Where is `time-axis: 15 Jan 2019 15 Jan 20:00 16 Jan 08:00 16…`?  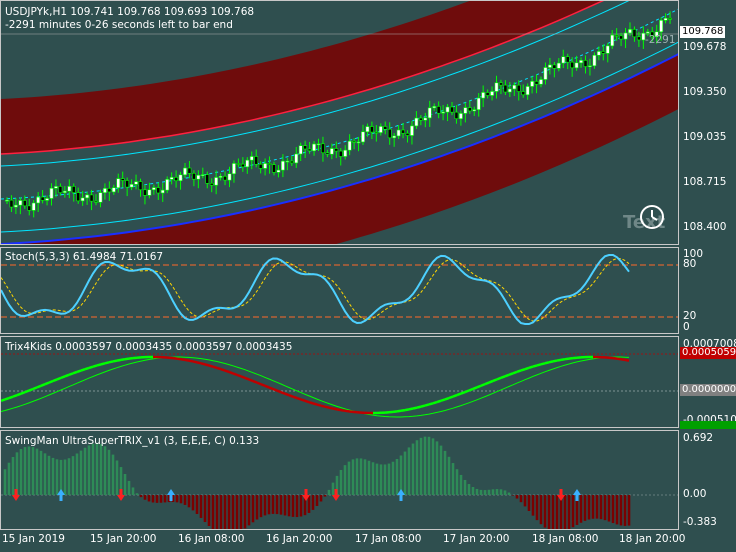 time-axis: 15 Jan 2019 15 Jan 20:00 16 Jan 08:00 16… is located at coordinates (368, 541).